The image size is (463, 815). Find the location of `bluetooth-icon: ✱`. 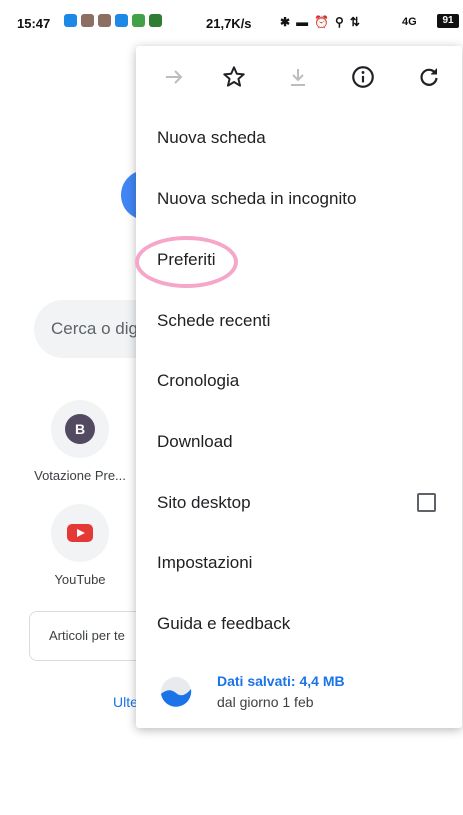

bluetooth-icon: ✱ is located at coordinates (285, 22).